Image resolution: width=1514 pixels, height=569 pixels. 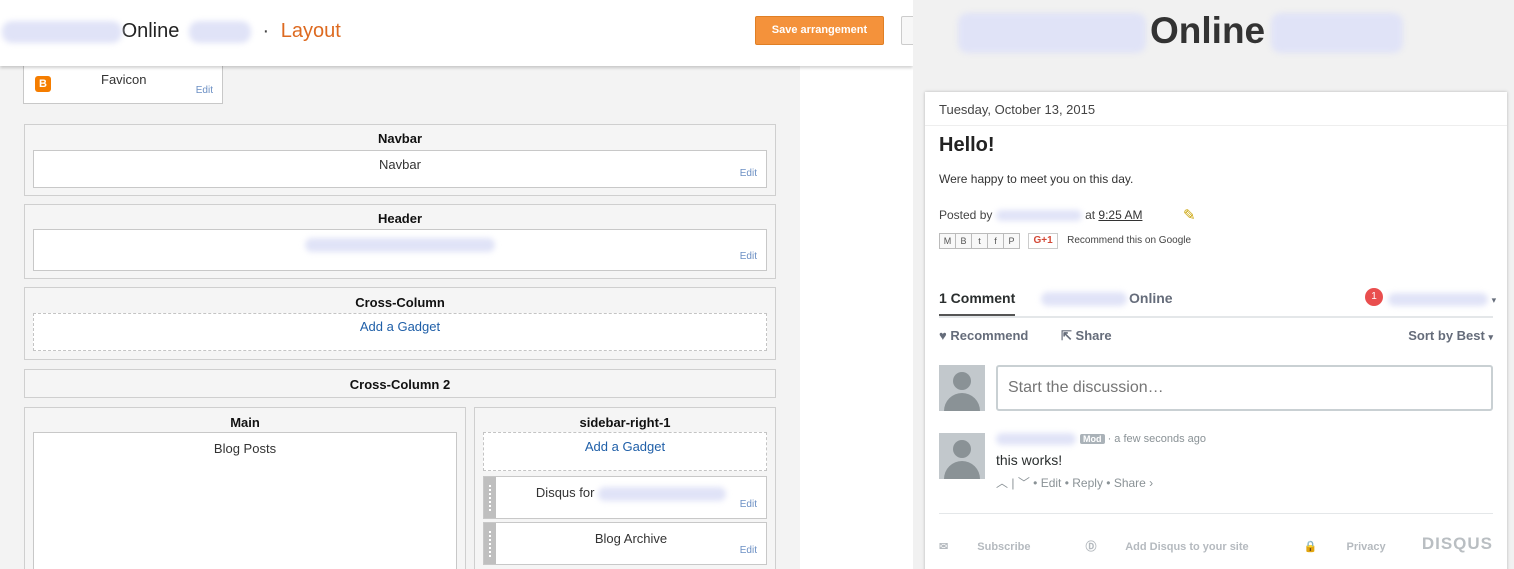 I want to click on redacted-username, so click(x=1438, y=300).